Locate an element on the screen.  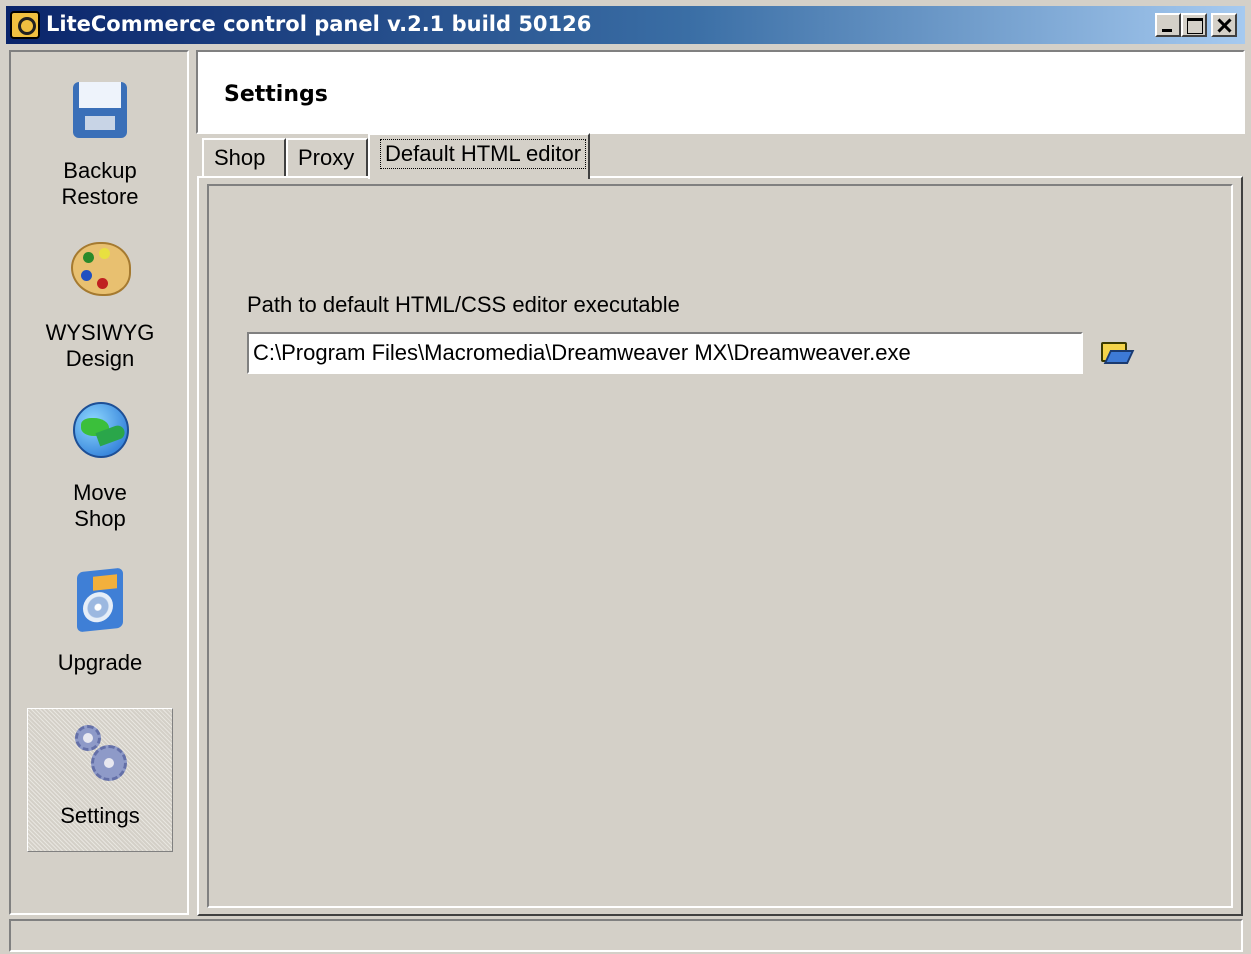
tab-shop: Shop is located at coordinates (244, 158).